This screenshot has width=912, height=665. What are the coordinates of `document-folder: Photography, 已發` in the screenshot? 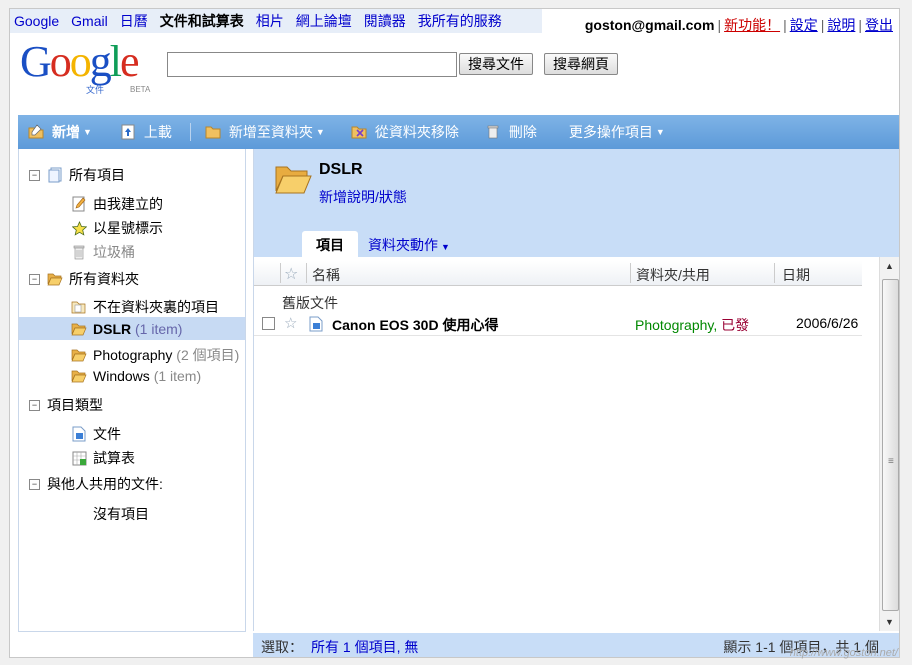 It's located at (692, 325).